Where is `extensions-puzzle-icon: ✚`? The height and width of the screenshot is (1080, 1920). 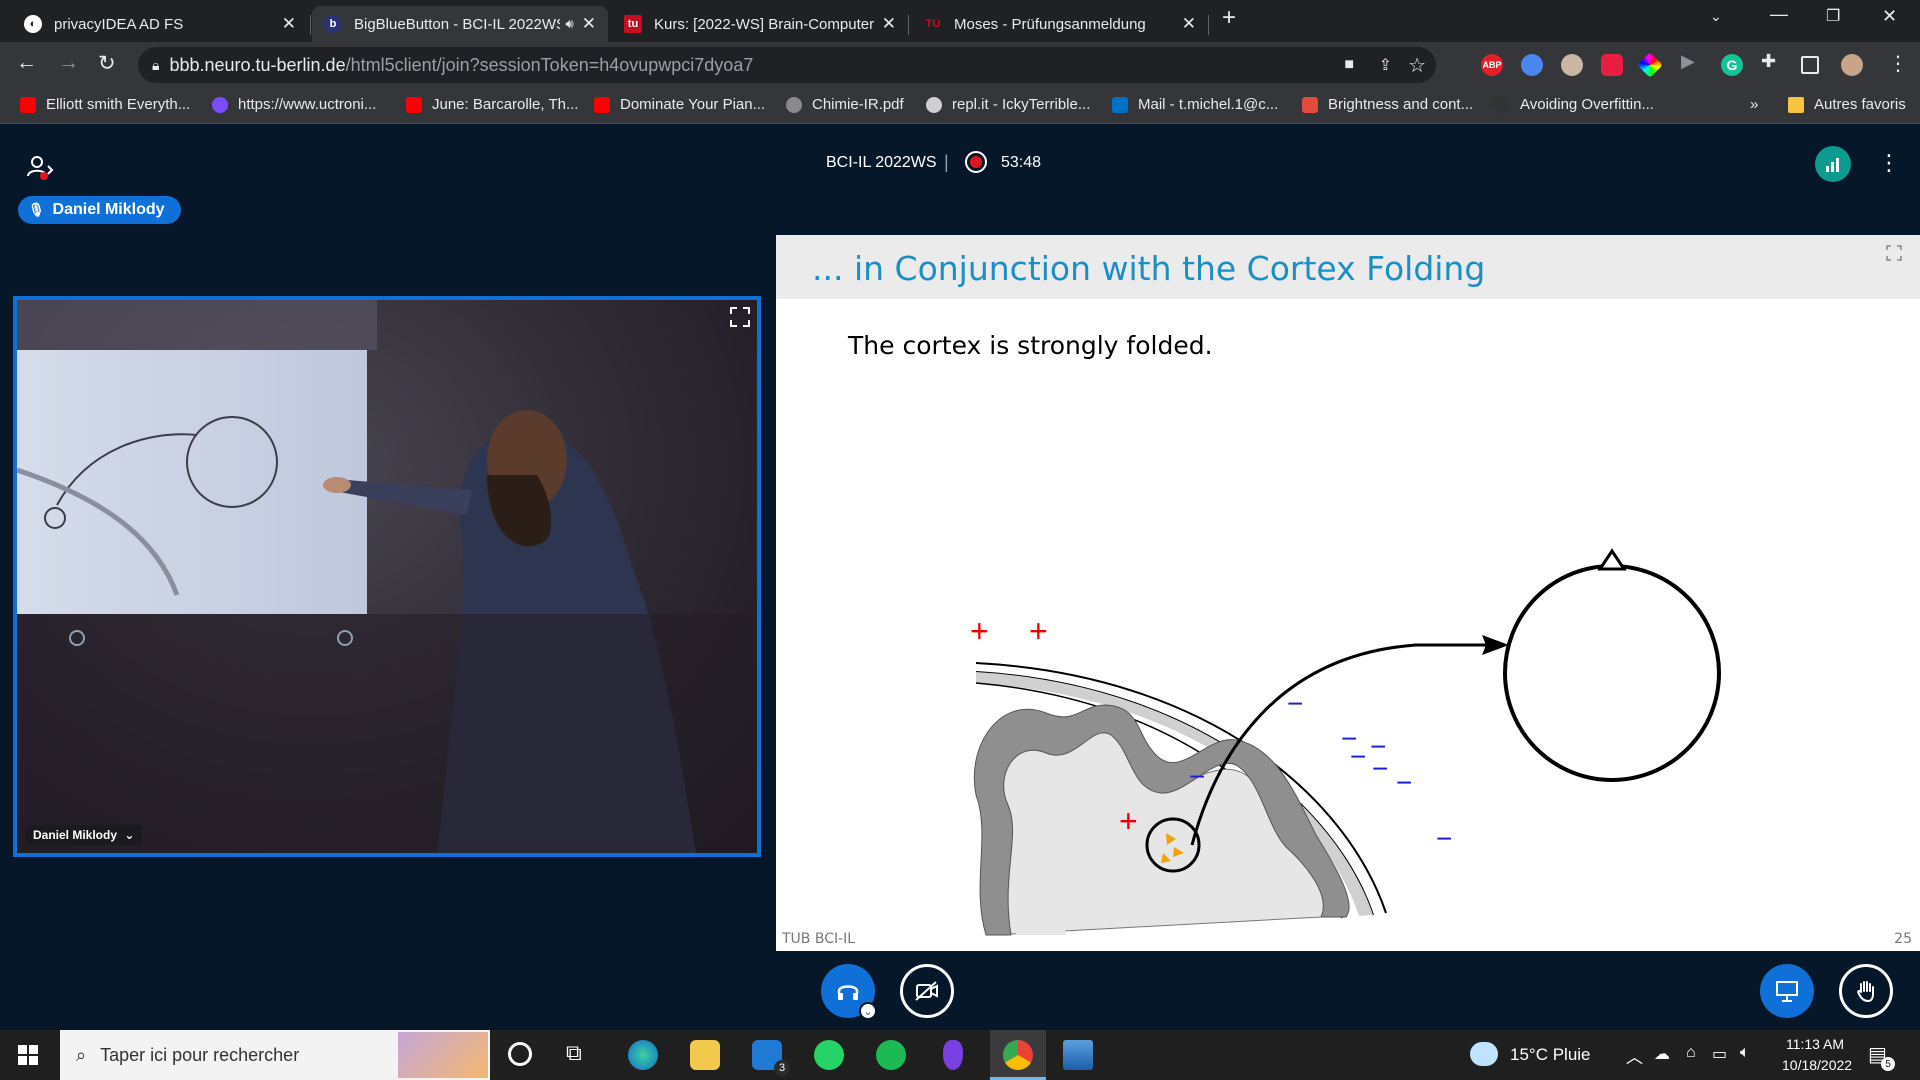 extensions-puzzle-icon: ✚ is located at coordinates (1772, 62).